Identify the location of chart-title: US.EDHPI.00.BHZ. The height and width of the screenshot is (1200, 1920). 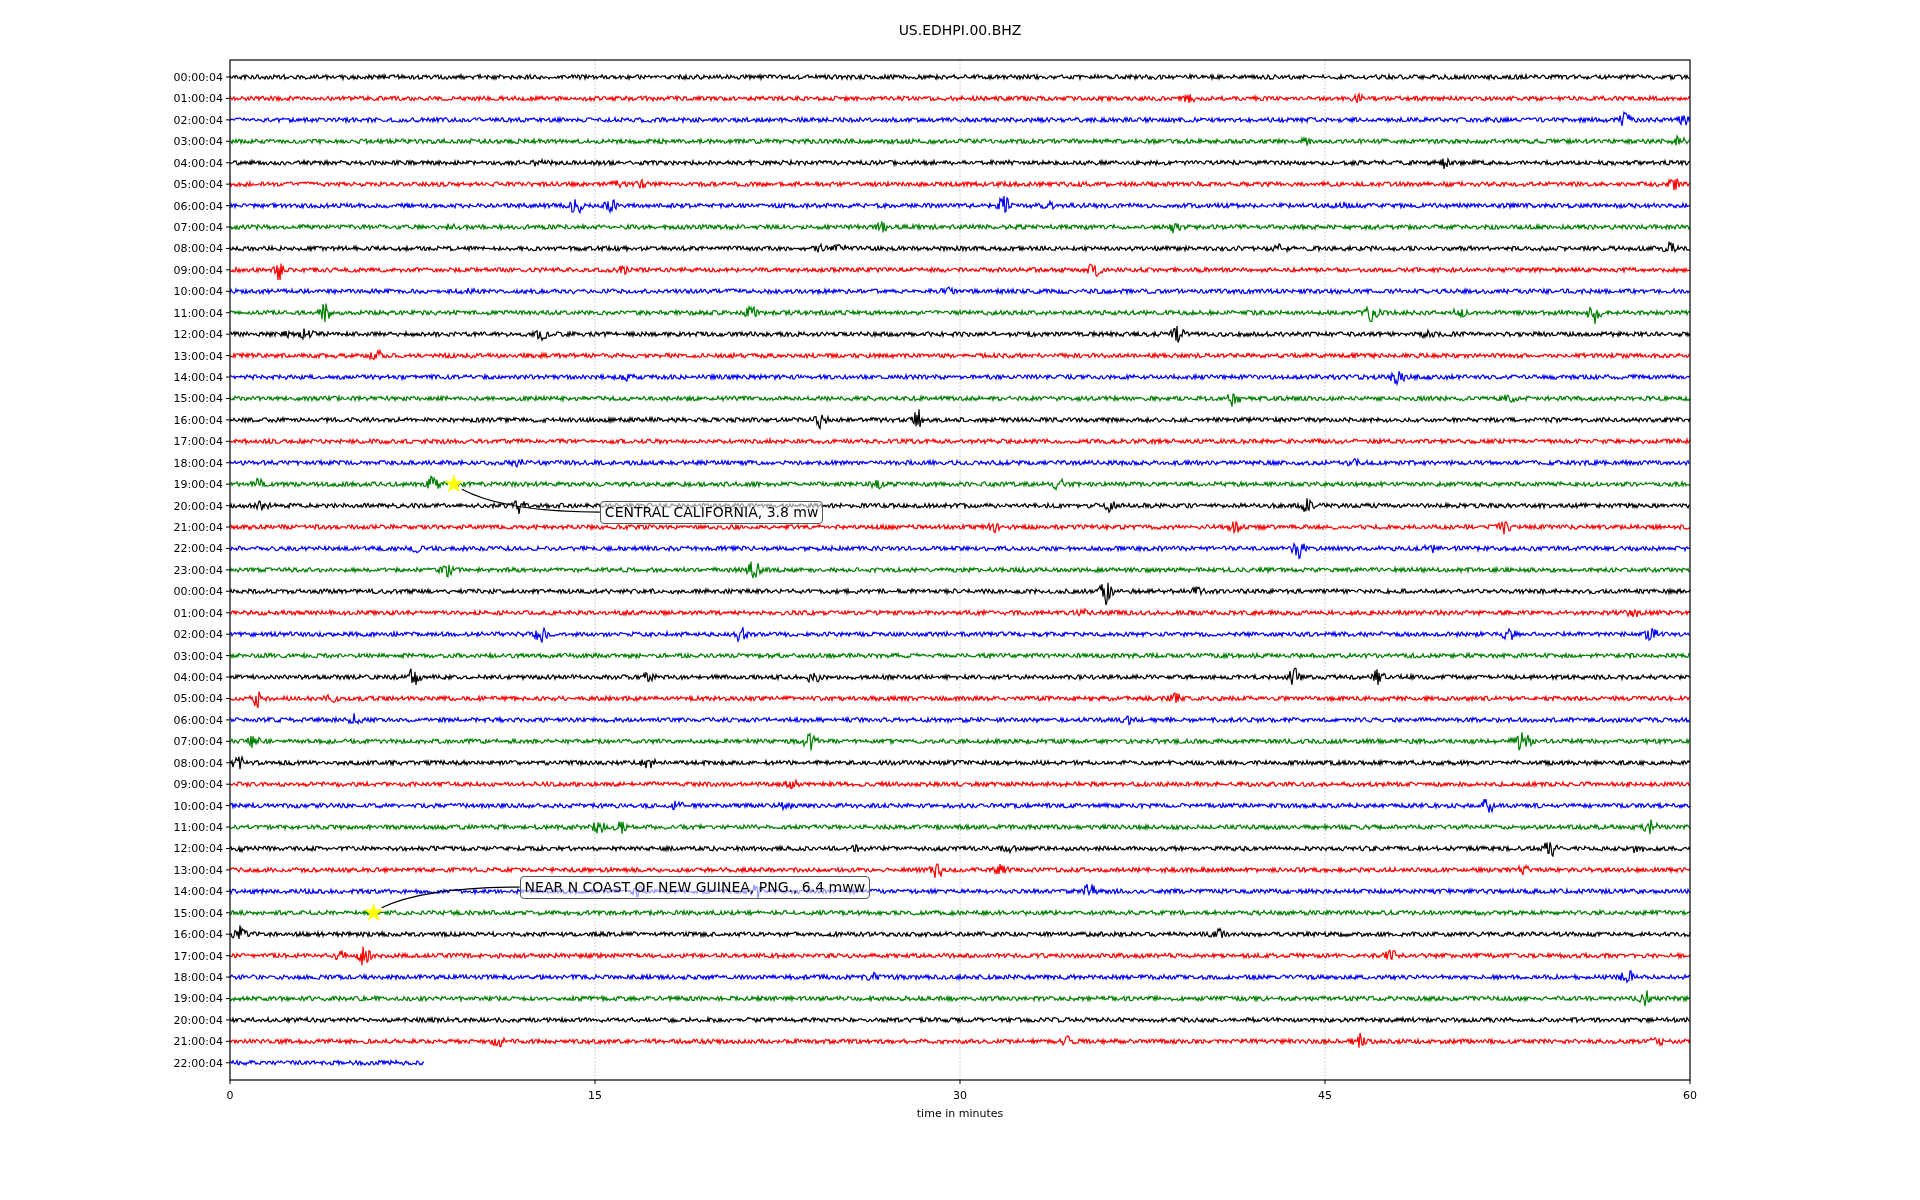
(960, 30).